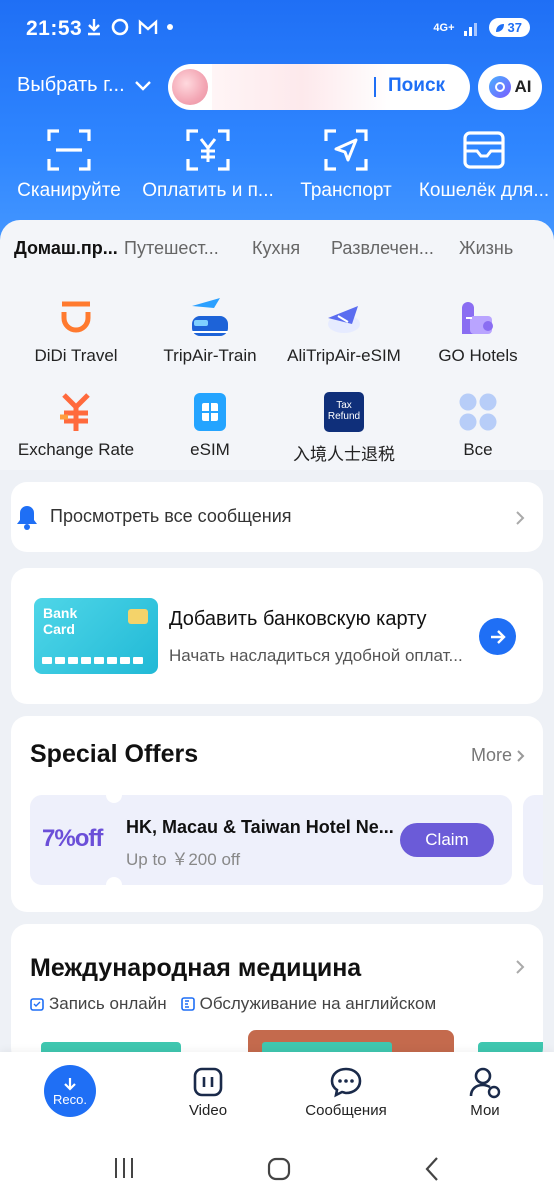 Image resolution: width=554 pixels, height=1200 pixels. What do you see at coordinates (208, 150) in the screenshot?
I see `yuan-pay-icon` at bounding box center [208, 150].